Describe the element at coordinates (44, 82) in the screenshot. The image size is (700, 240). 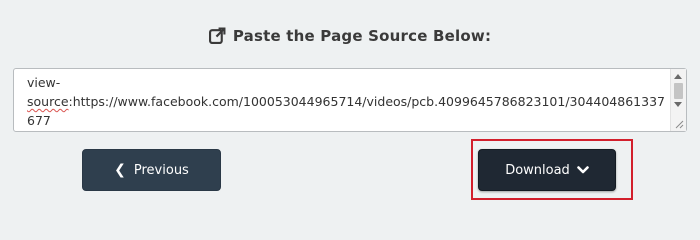
I see `source-line-1: view-` at that location.